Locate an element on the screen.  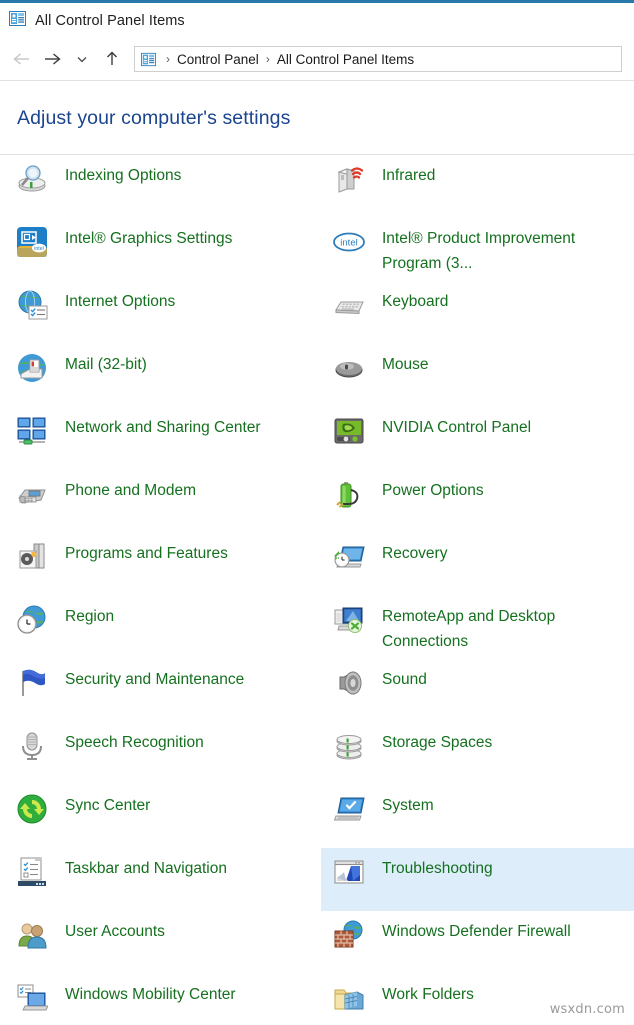
programs-and-features-icon is located at coordinates (32, 557).